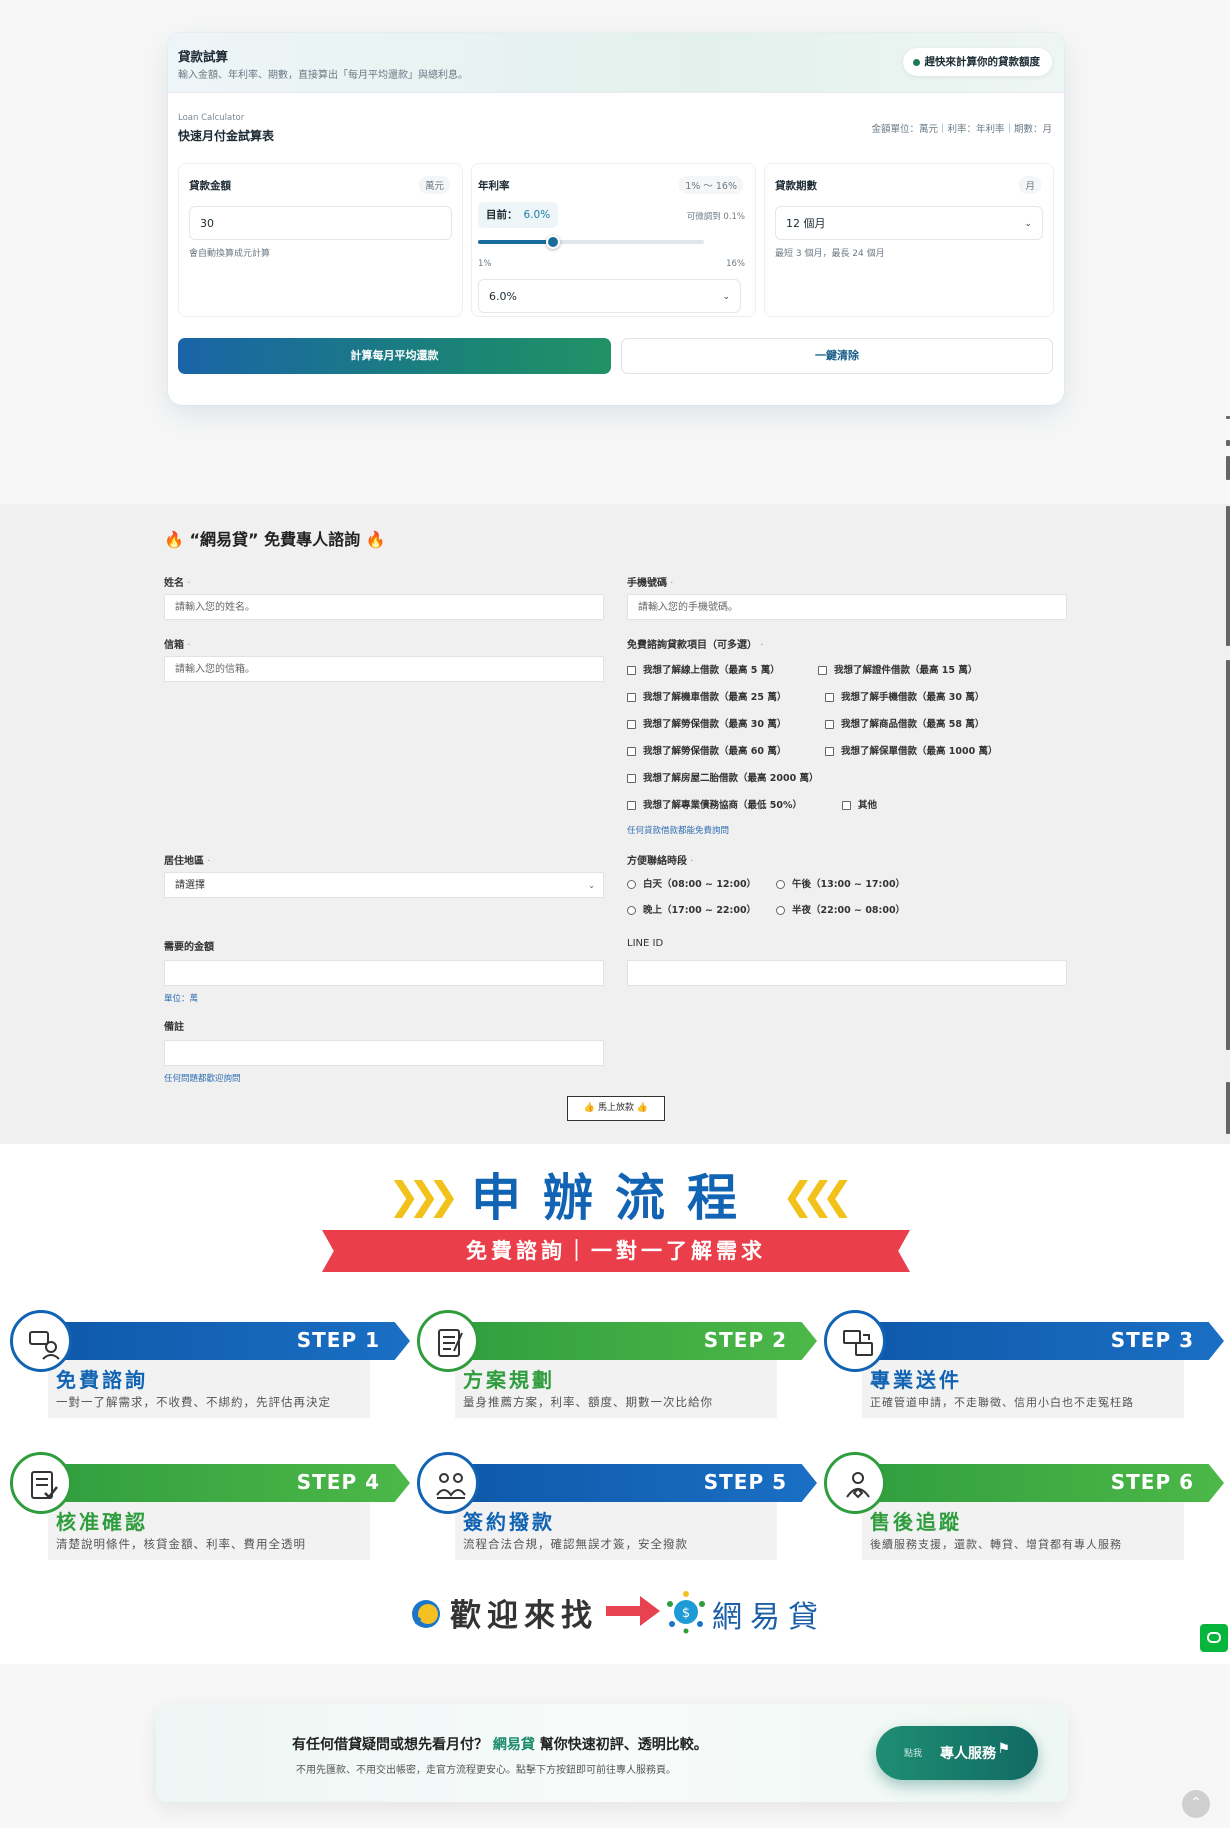  What do you see at coordinates (181, 1544) in the screenshot?
I see `step-desc: 清楚說明條件，核貸金額、利率、費用全透明` at bounding box center [181, 1544].